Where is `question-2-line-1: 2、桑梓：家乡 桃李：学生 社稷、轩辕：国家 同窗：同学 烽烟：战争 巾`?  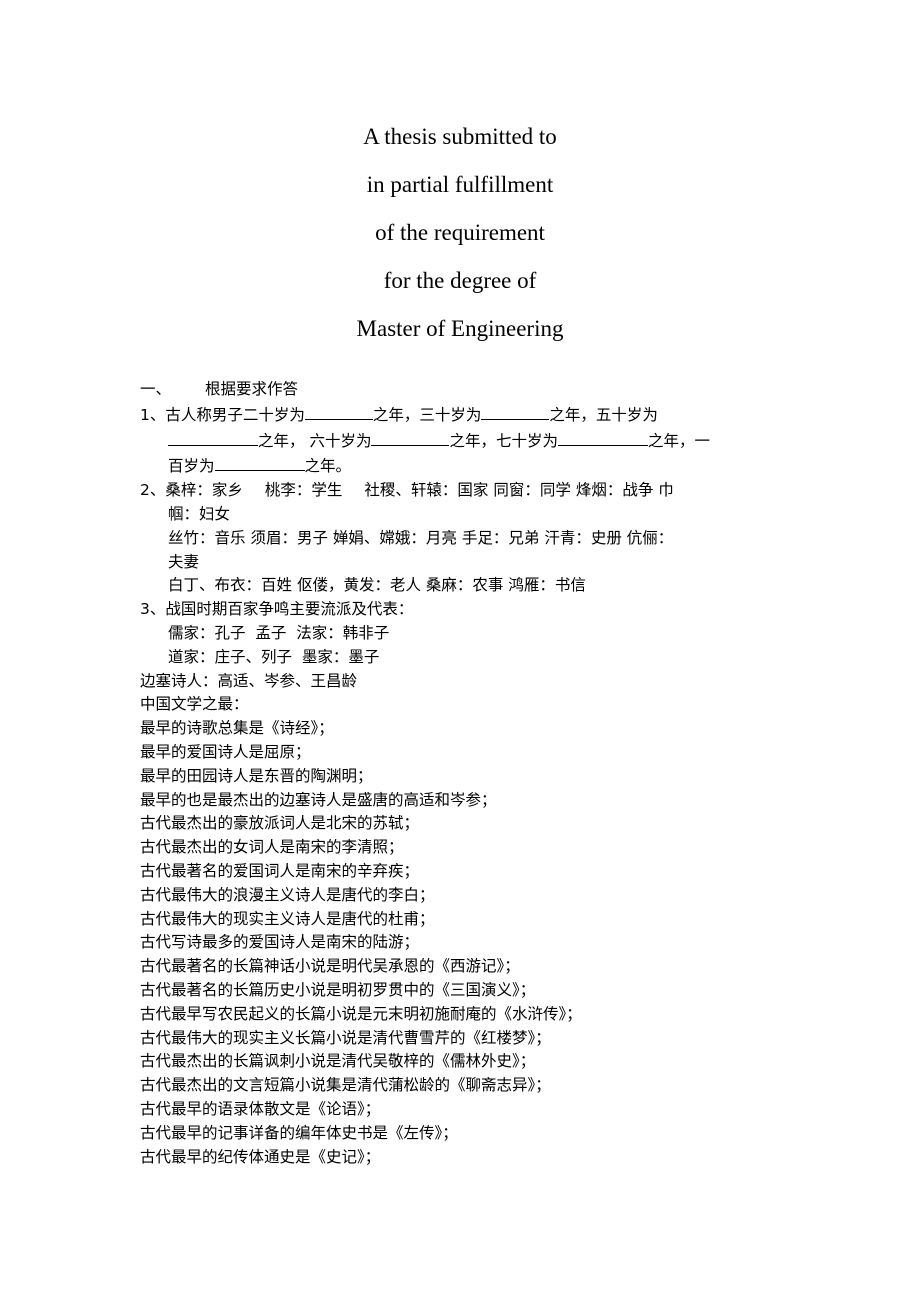 question-2-line-1: 2、桑梓：家乡 桃李：学生 社稷、轩辕：国家 同窗：同学 烽烟：战争 巾 is located at coordinates (465, 491).